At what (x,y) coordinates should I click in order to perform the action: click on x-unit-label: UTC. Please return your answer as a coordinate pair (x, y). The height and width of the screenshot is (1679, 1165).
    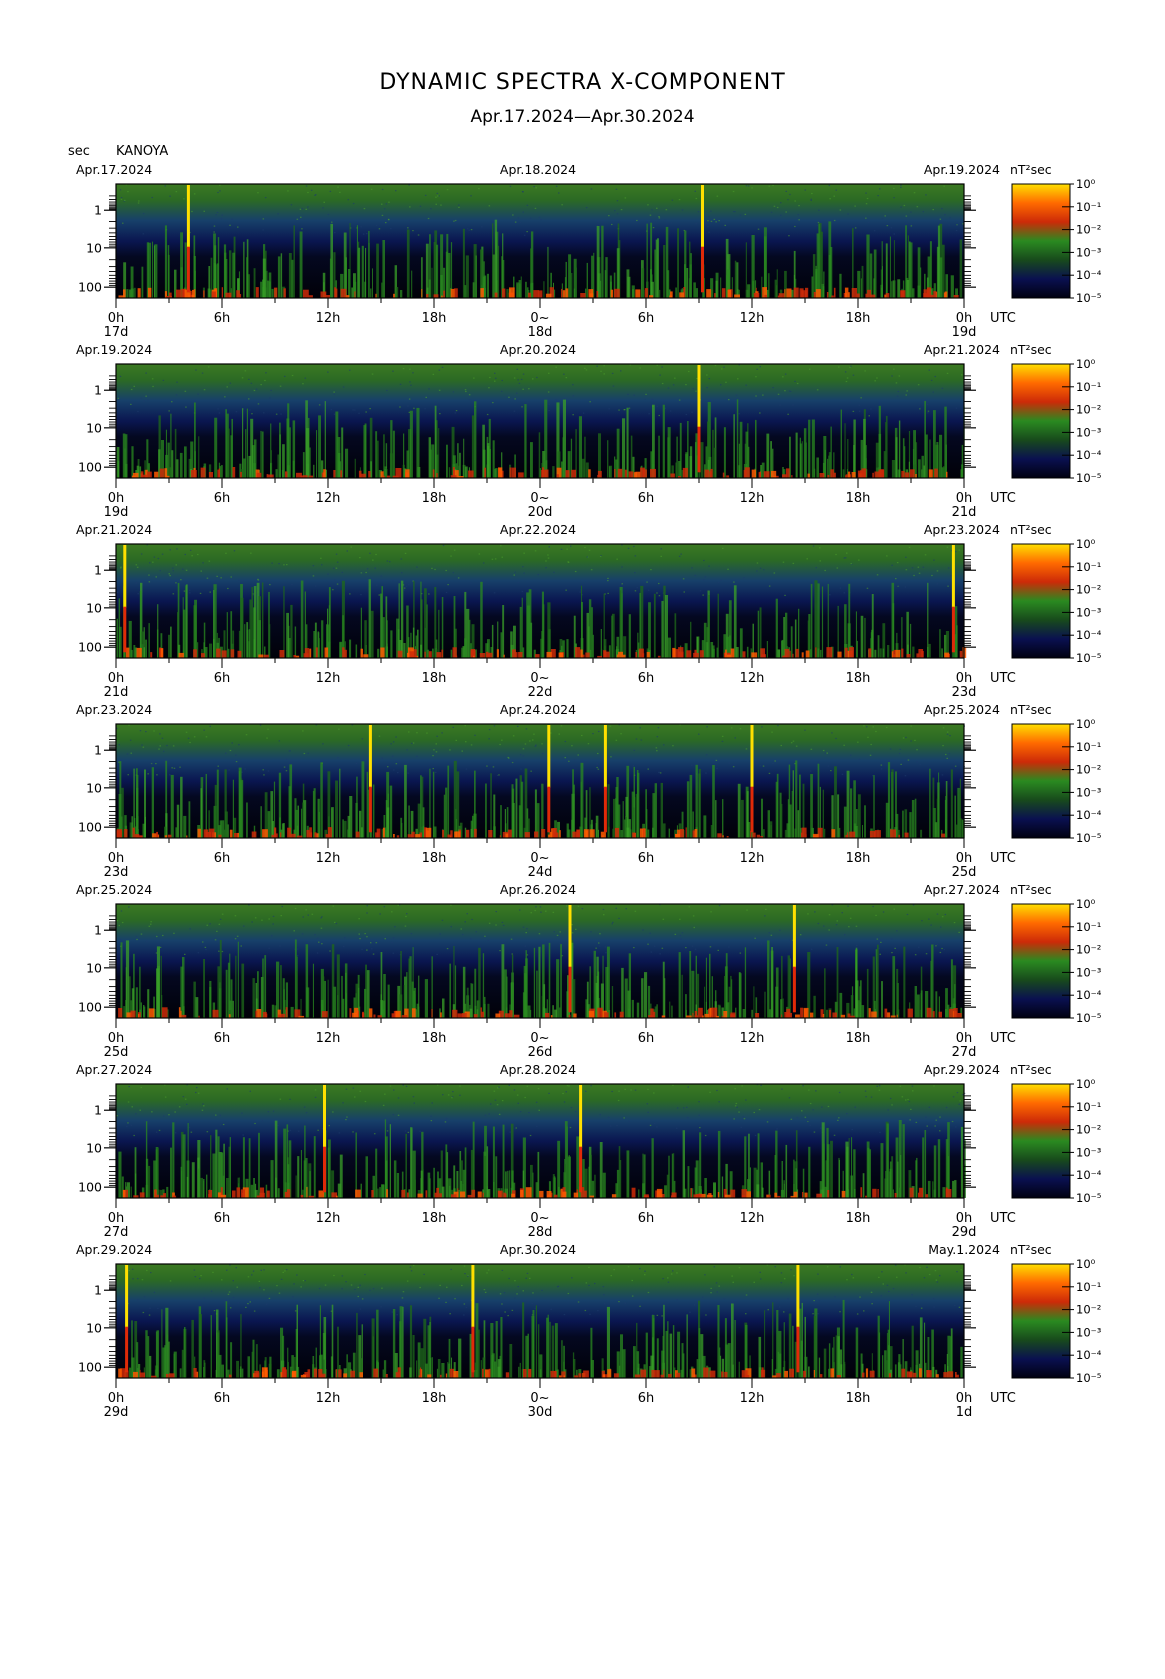
    Looking at the image, I should click on (1003, 1218).